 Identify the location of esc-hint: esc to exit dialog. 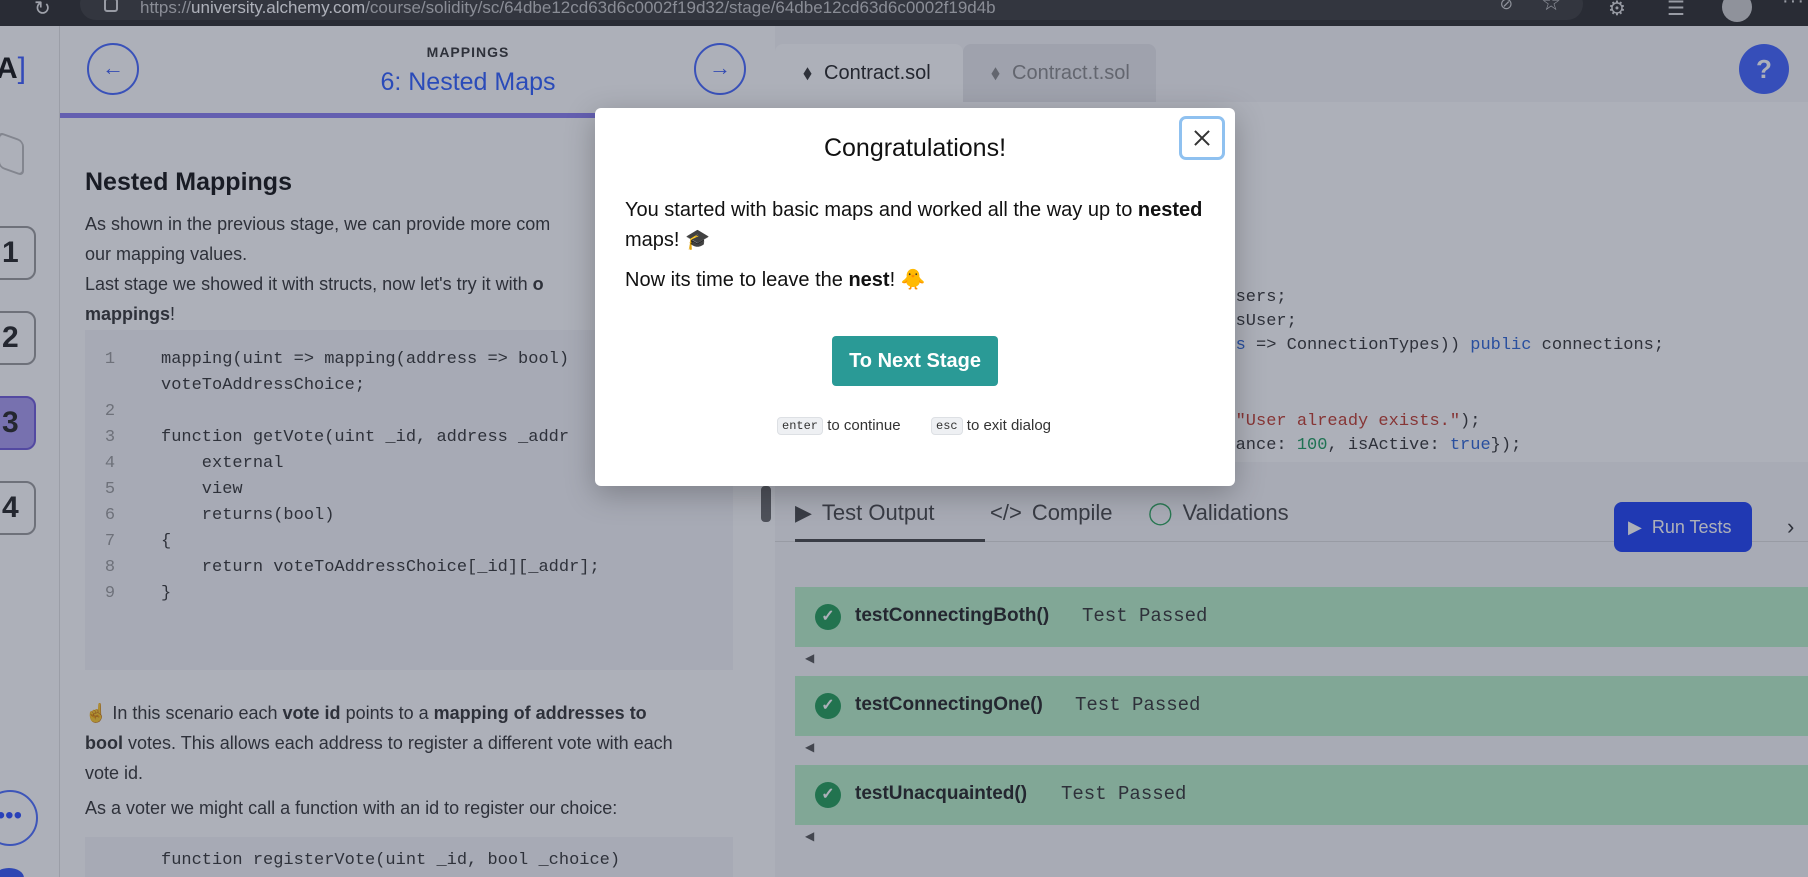
(991, 426).